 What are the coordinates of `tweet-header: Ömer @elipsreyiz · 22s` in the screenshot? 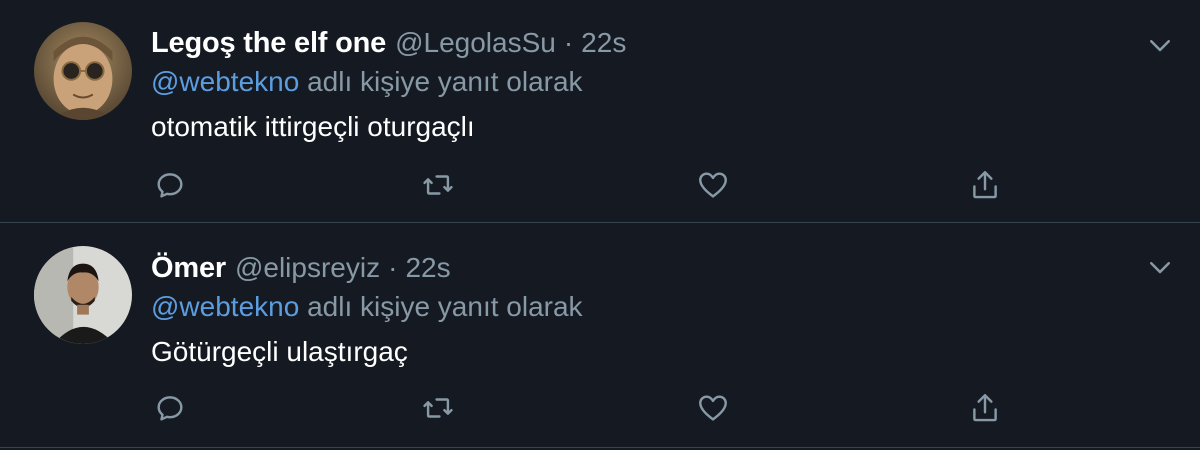 It's located at (301, 268).